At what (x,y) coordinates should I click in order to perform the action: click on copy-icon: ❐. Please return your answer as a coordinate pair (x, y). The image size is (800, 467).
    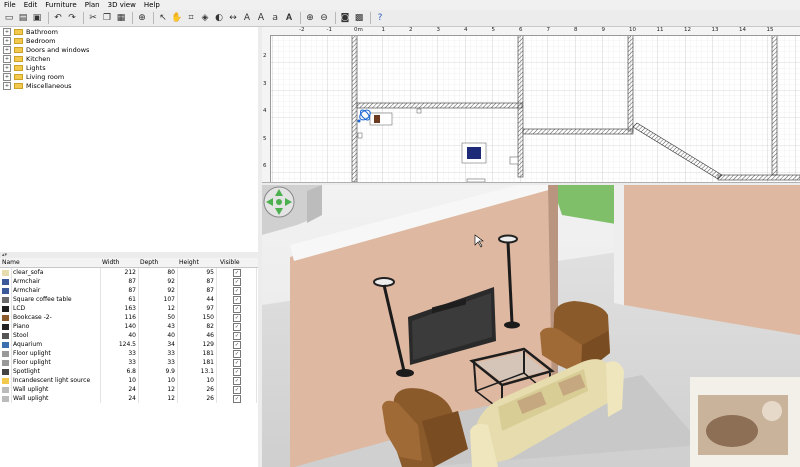
    Looking at the image, I should click on (107, 18).